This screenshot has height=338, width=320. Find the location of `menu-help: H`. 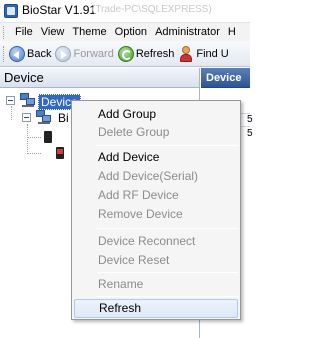

menu-help: H is located at coordinates (232, 32).